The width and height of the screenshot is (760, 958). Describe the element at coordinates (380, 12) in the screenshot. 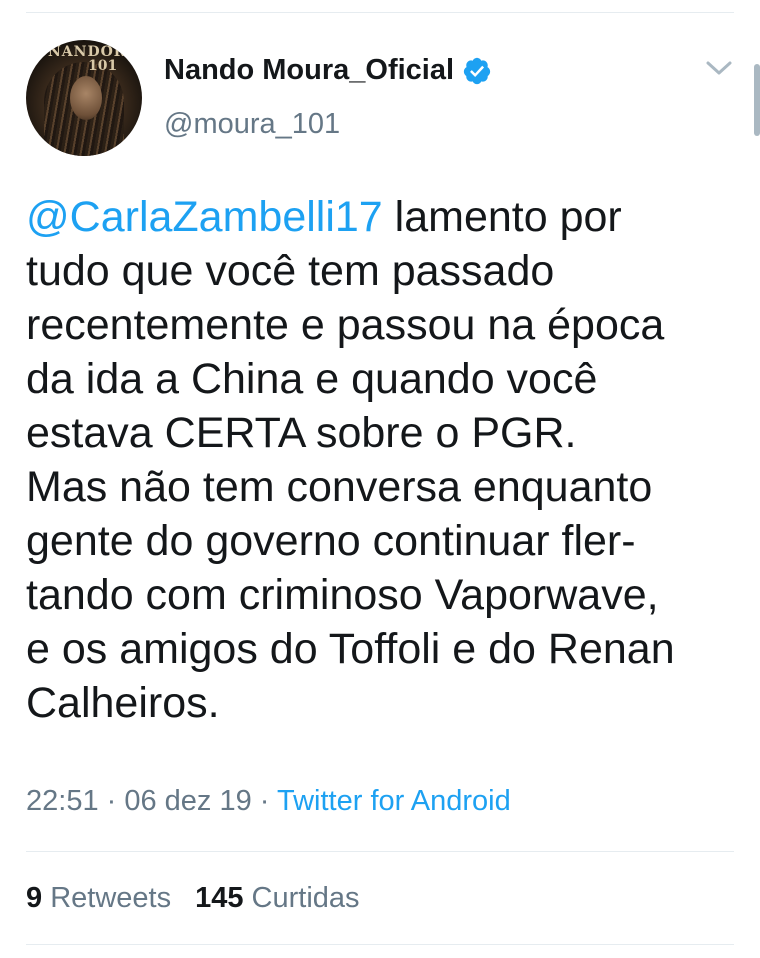

I see `top-divider` at that location.